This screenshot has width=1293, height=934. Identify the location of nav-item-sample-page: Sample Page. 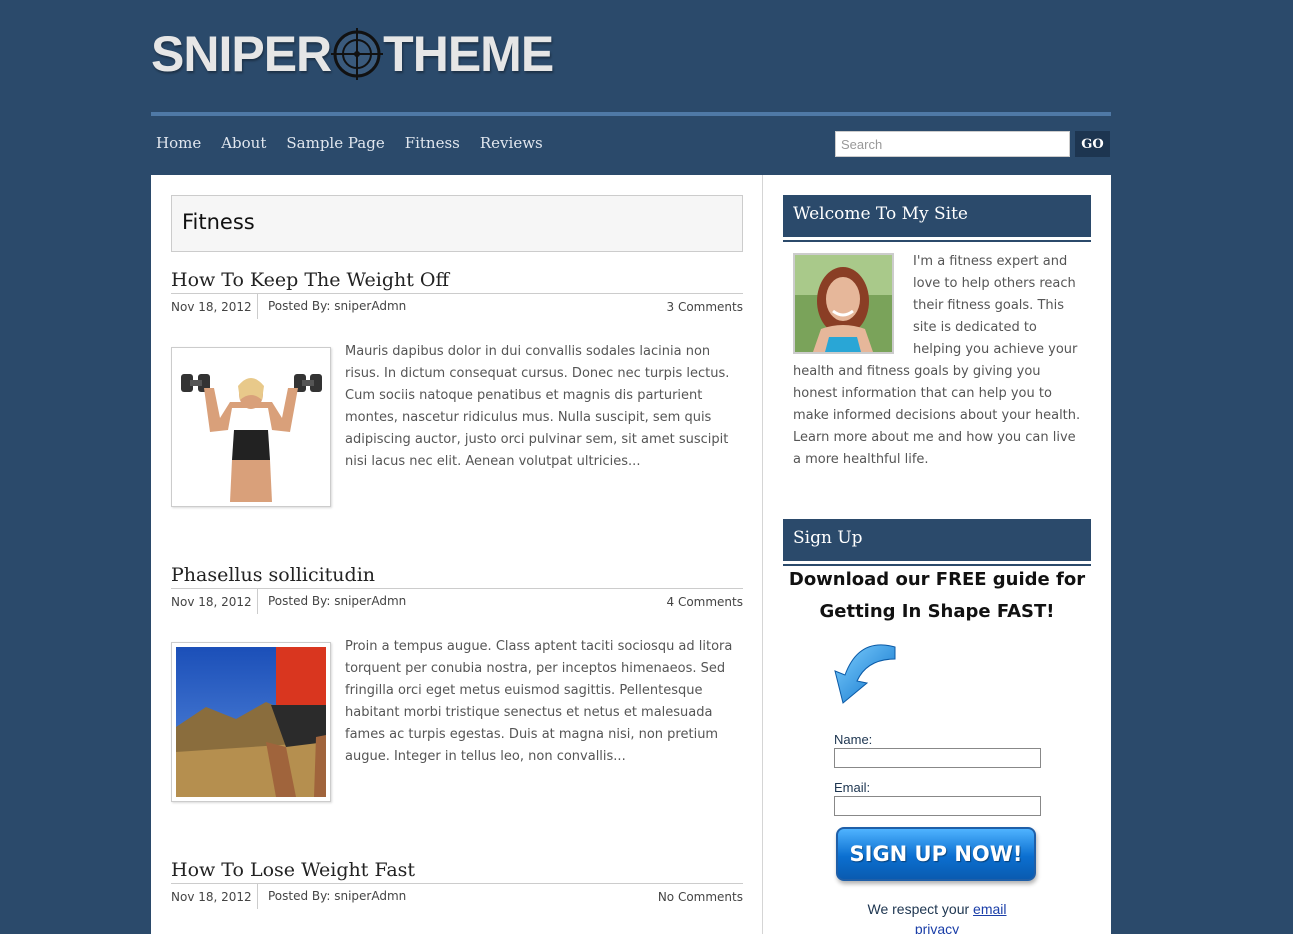
(335, 143).